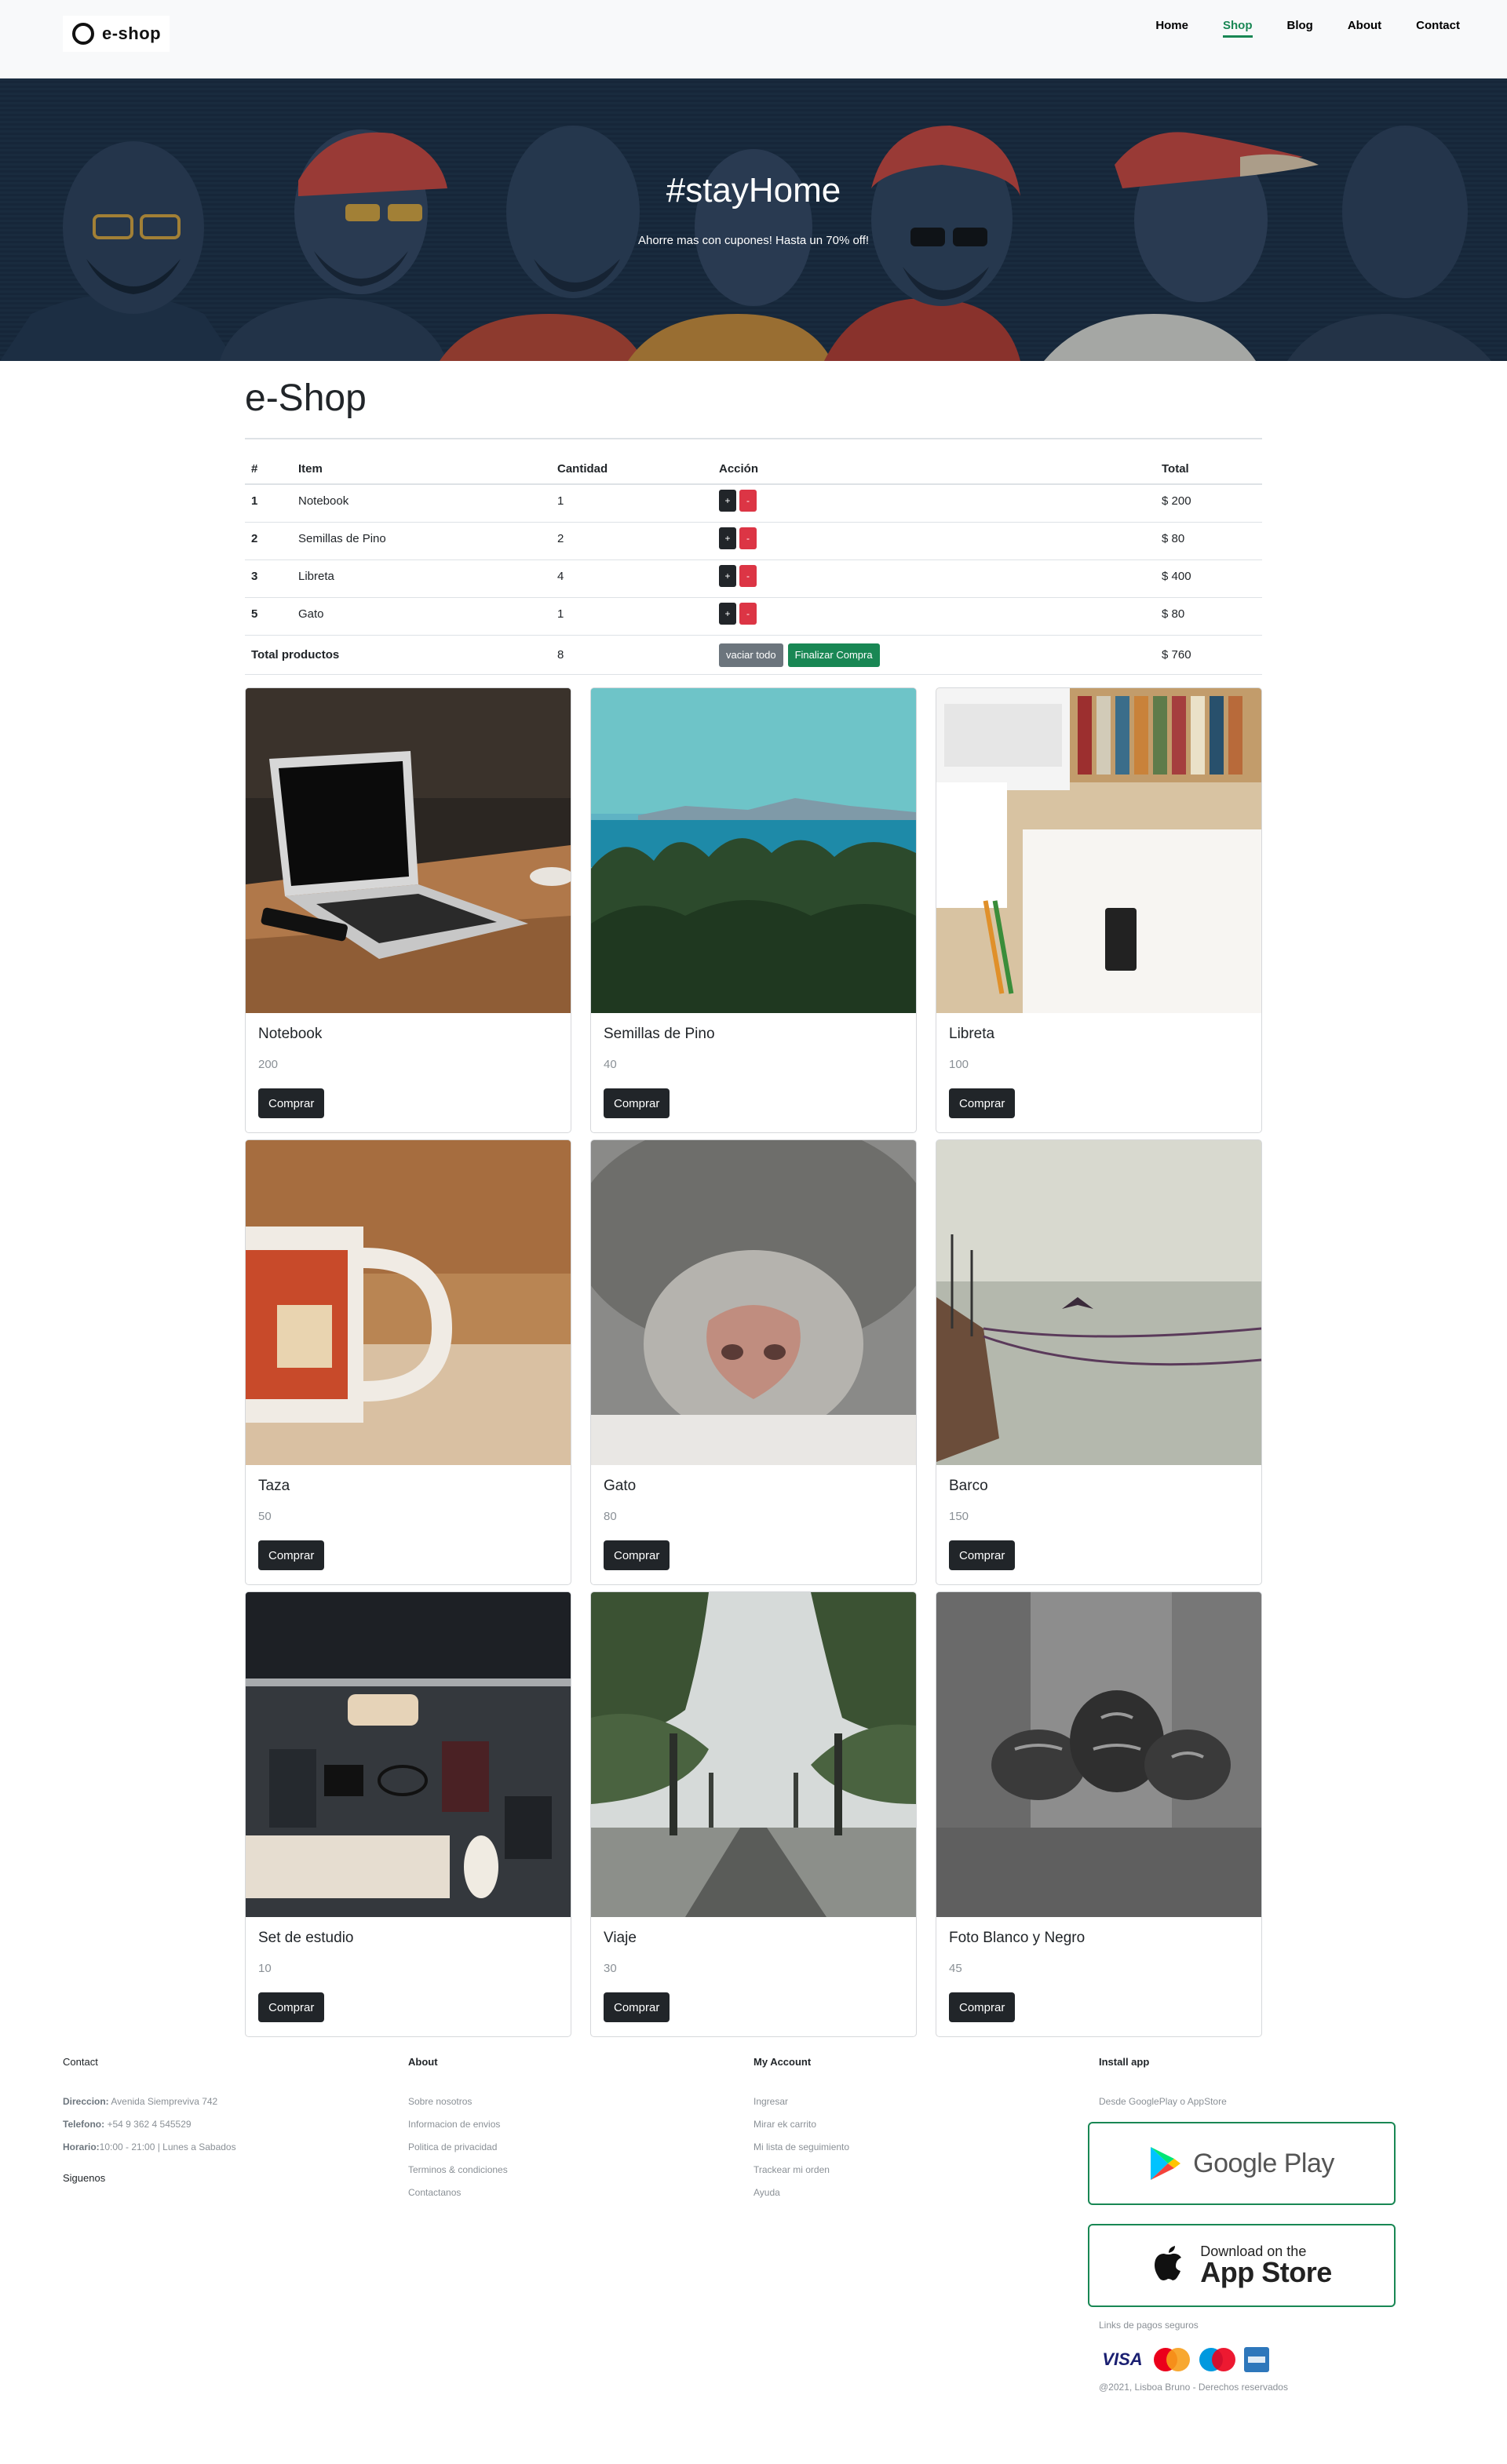 The width and height of the screenshot is (1507, 2464). Describe the element at coordinates (582, 469) in the screenshot. I see `column-header-quantity: Cantidad` at that location.